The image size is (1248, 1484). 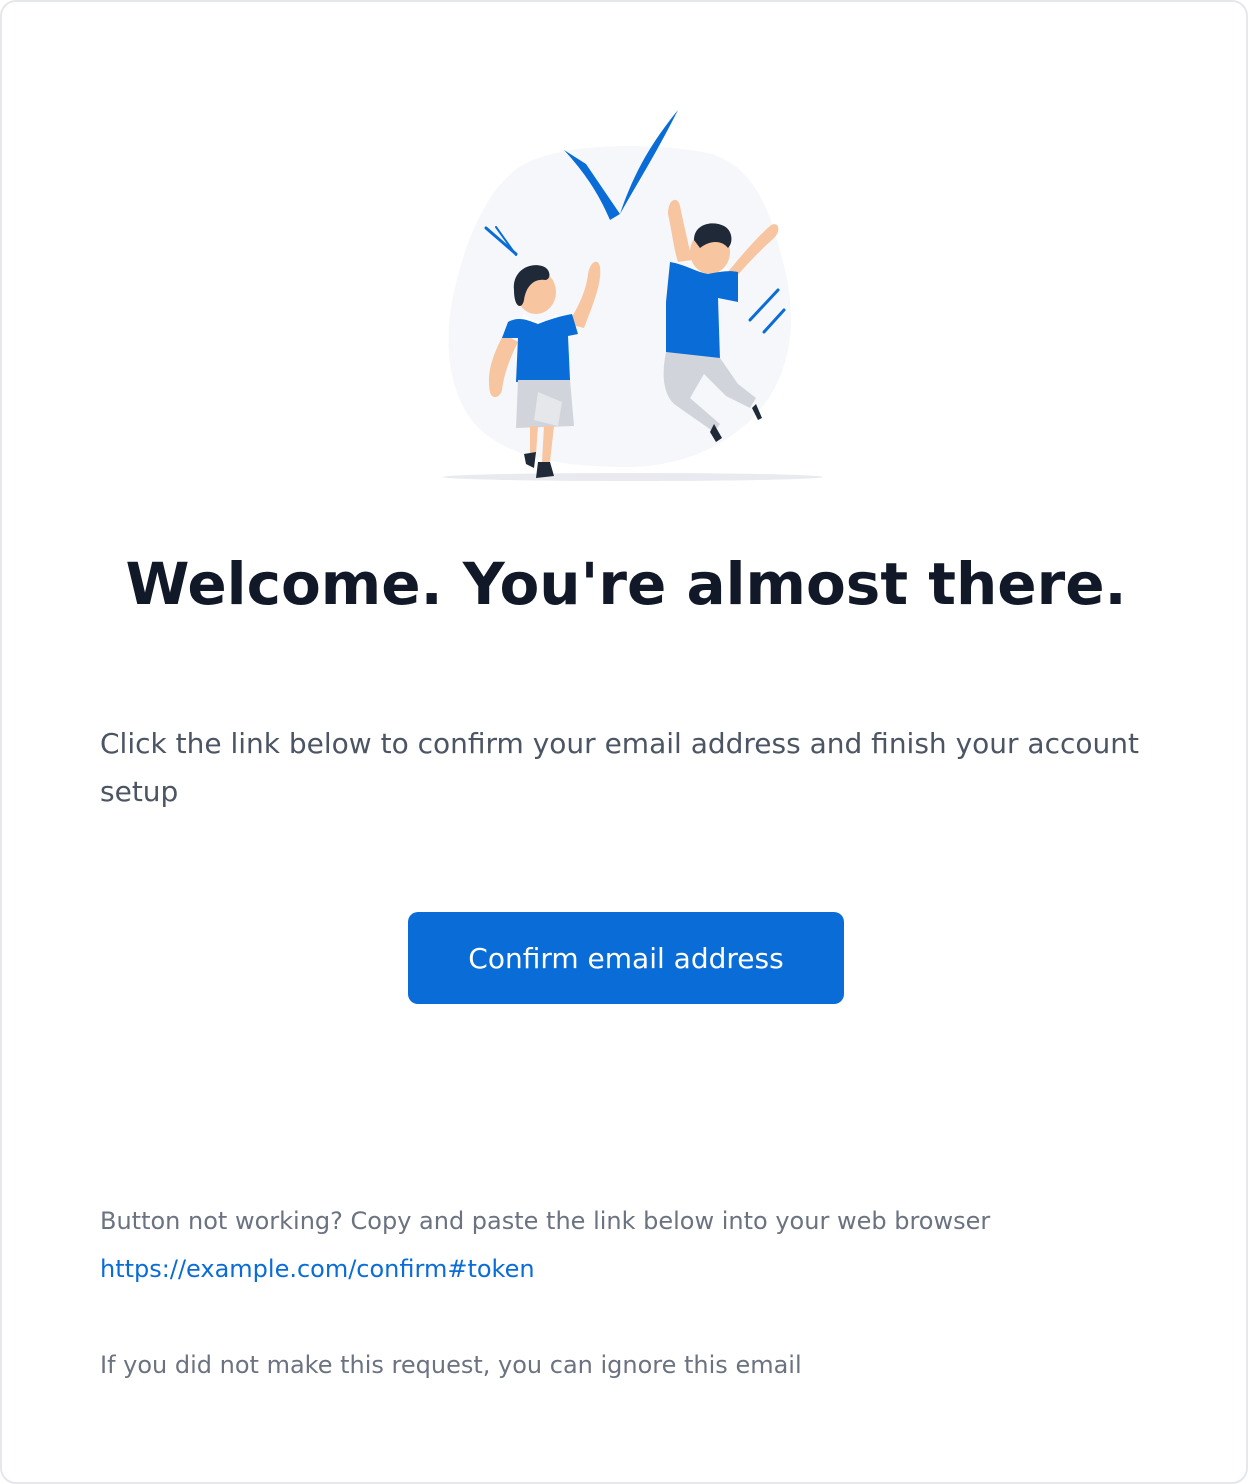 I want to click on confirm-email-button: Confirm email address, so click(x=626, y=958).